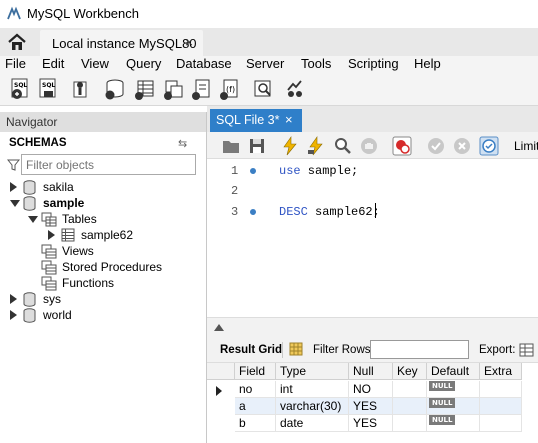 The image size is (538, 443). What do you see at coordinates (316, 63) in the screenshot?
I see `menu-tools: Tools` at bounding box center [316, 63].